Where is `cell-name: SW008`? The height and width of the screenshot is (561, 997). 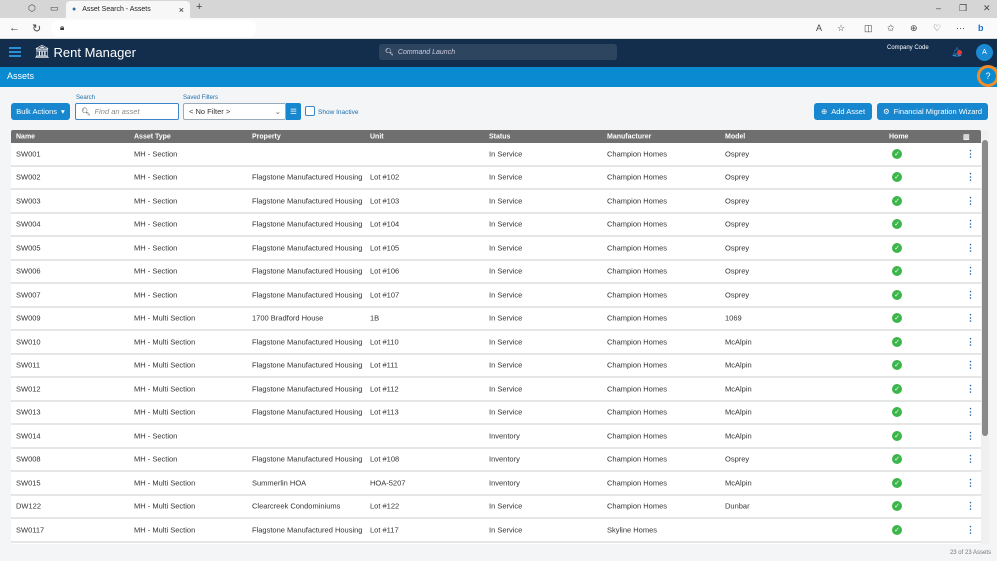 cell-name: SW008 is located at coordinates (28, 459).